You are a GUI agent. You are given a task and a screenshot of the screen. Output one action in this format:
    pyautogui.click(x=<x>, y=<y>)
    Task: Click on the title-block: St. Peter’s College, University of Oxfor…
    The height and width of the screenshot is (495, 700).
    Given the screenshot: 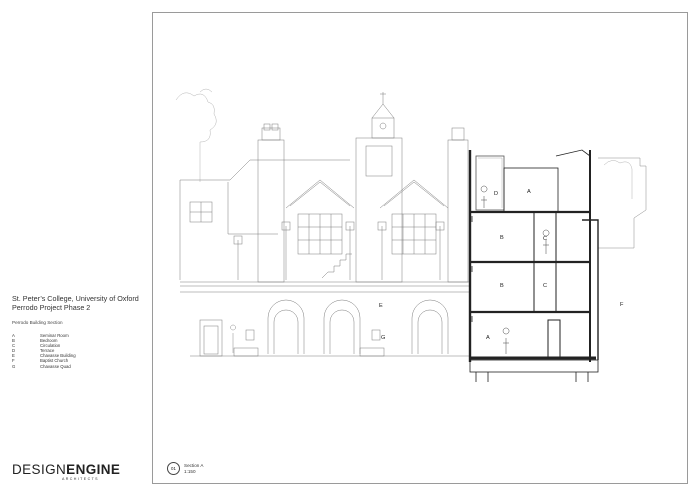 What is the action you would take?
    pyautogui.click(x=82, y=331)
    